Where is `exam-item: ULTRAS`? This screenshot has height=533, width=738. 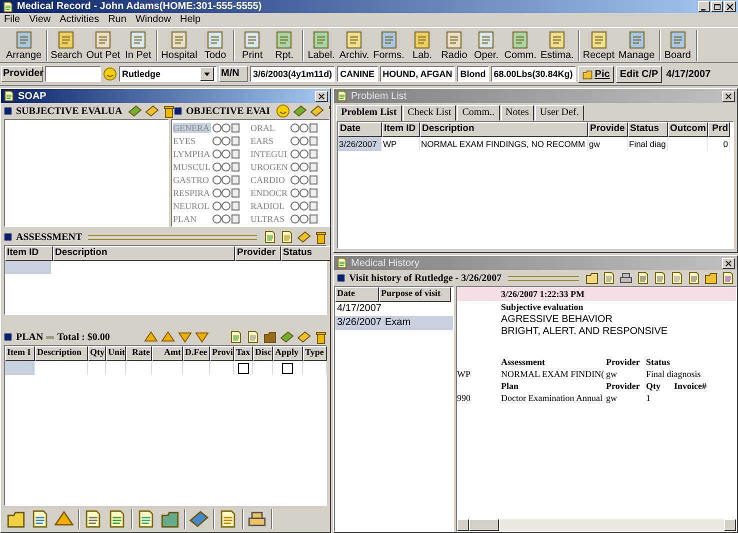
exam-item: ULTRAS is located at coordinates (269, 219).